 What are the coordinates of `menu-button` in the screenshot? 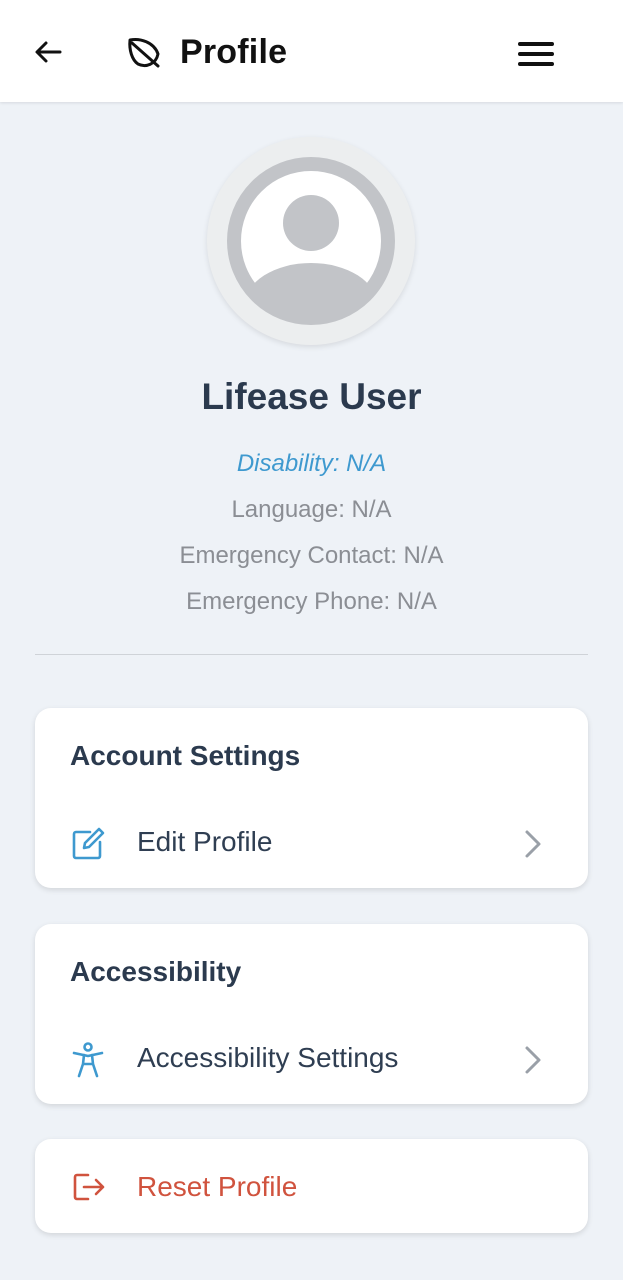 It's located at (536, 54).